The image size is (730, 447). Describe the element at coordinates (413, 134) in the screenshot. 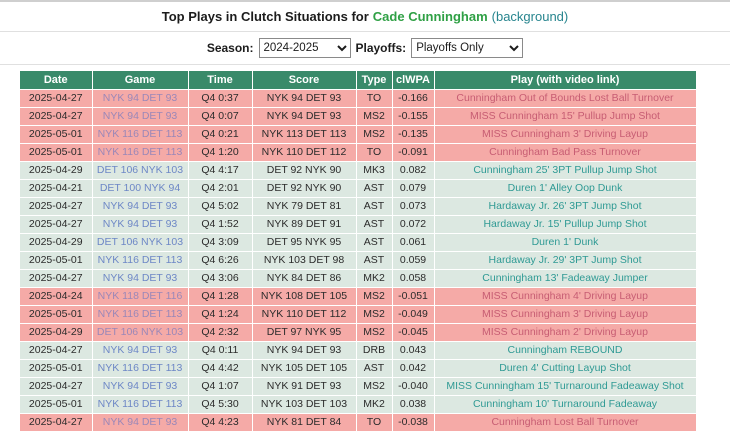

I see `clwpa-cell: -0.135` at that location.